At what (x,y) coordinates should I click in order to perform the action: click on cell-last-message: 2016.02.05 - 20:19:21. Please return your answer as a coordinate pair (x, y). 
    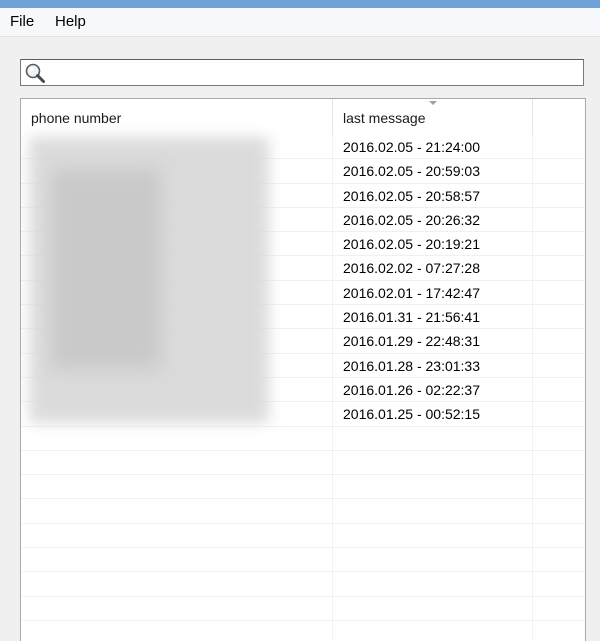
    Looking at the image, I should click on (433, 244).